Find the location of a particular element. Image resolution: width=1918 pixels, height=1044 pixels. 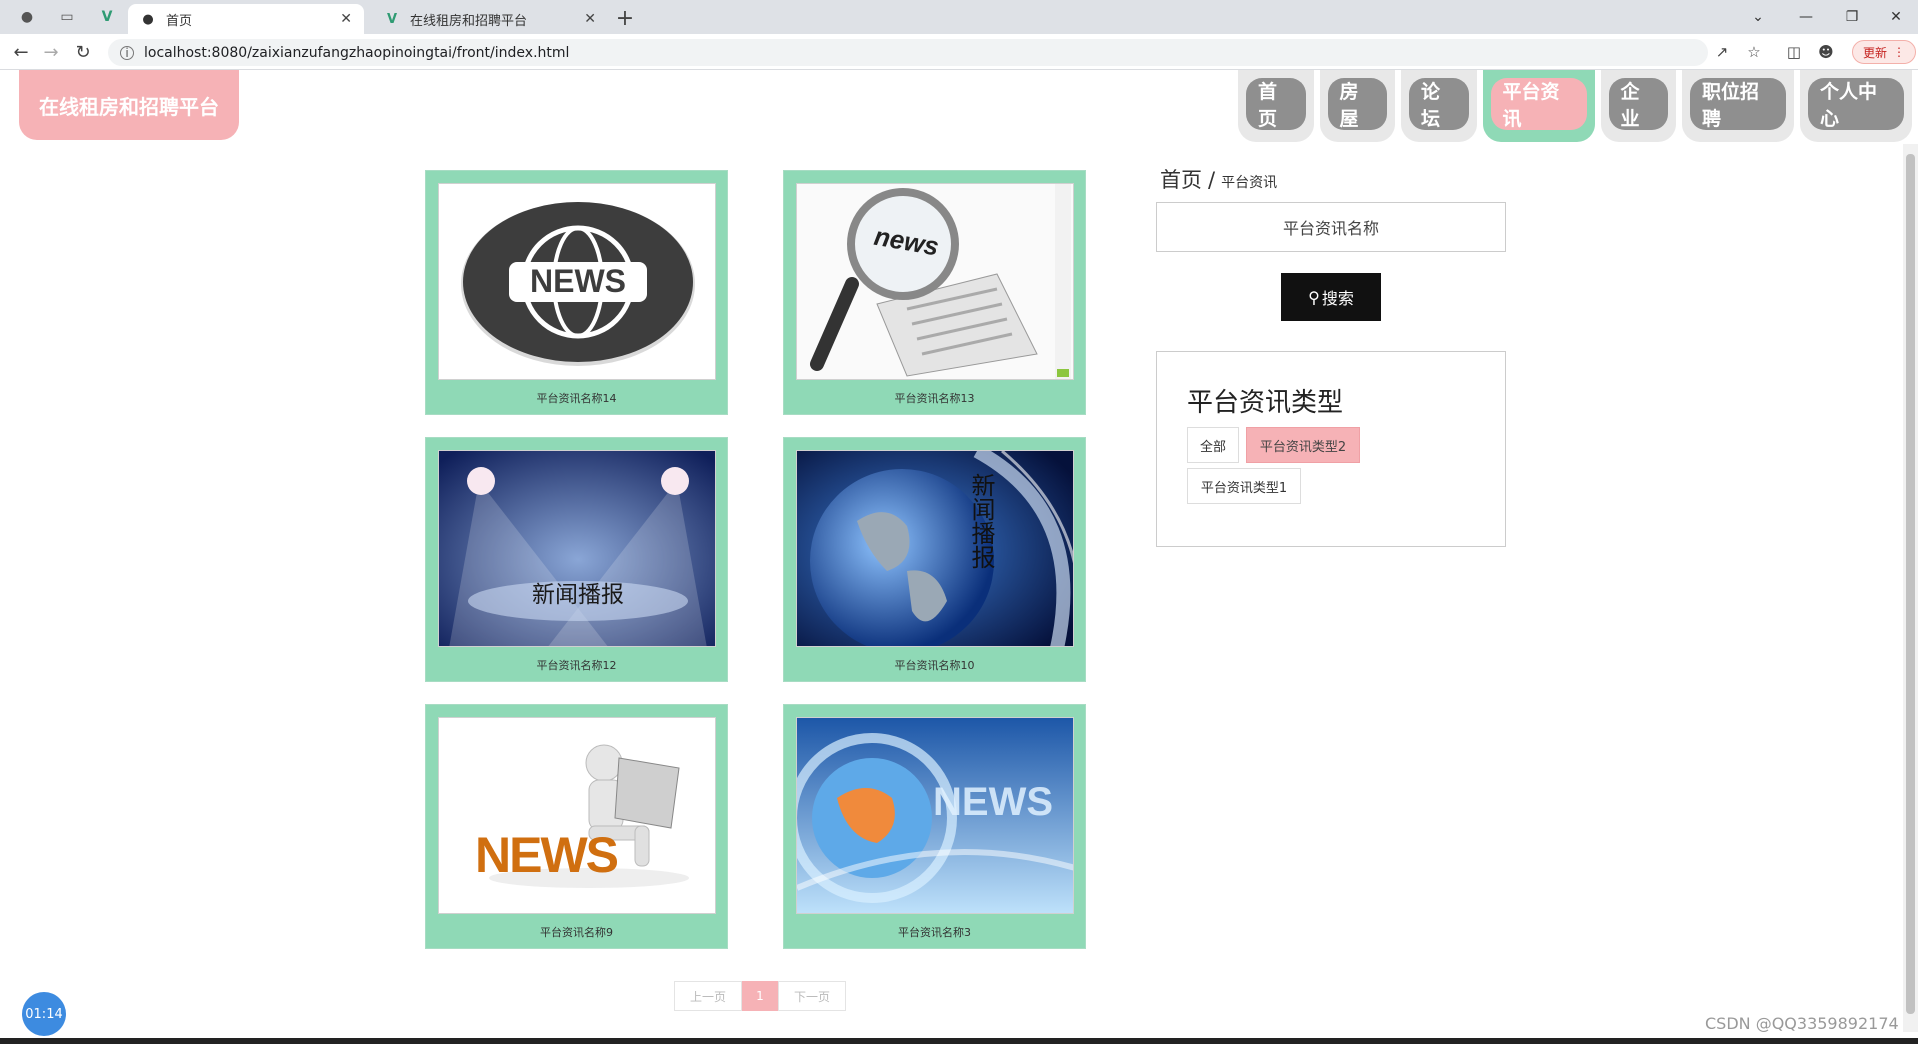

card-caption: 平台资讯名称13 is located at coordinates (934, 398).